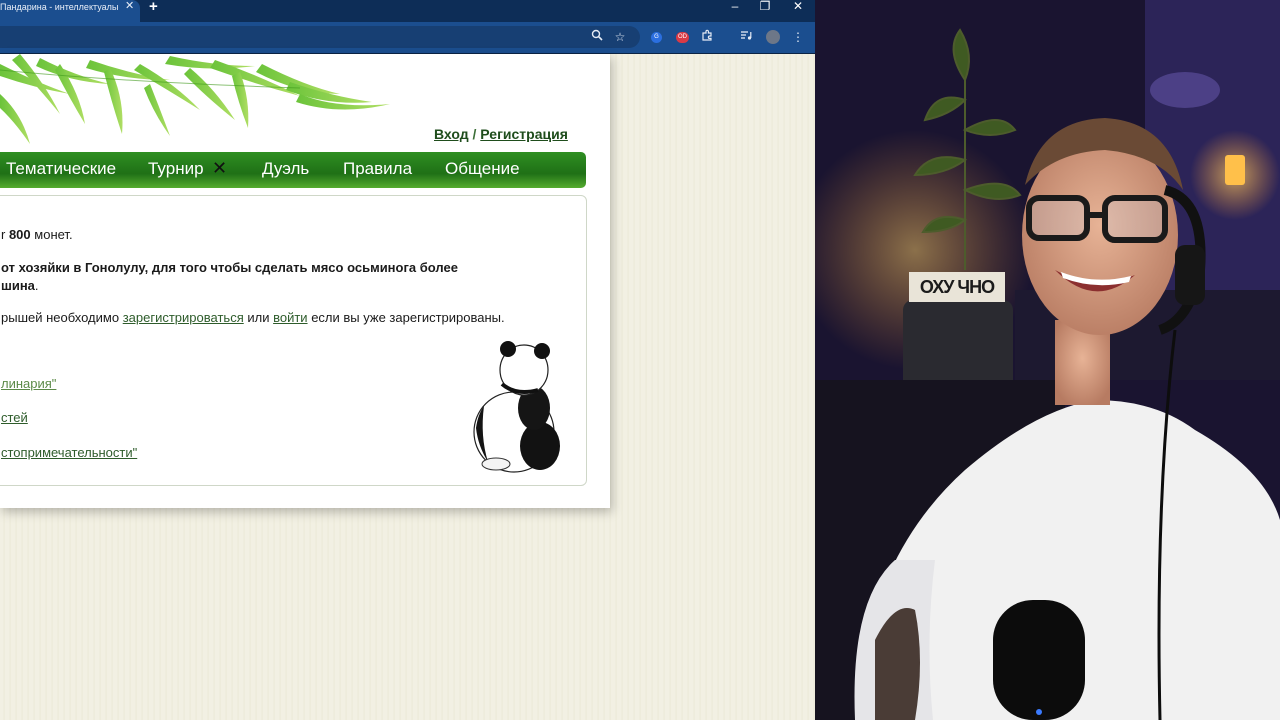 The width and height of the screenshot is (1280, 720). What do you see at coordinates (320, 37) in the screenshot?
I see `address-bar` at bounding box center [320, 37].